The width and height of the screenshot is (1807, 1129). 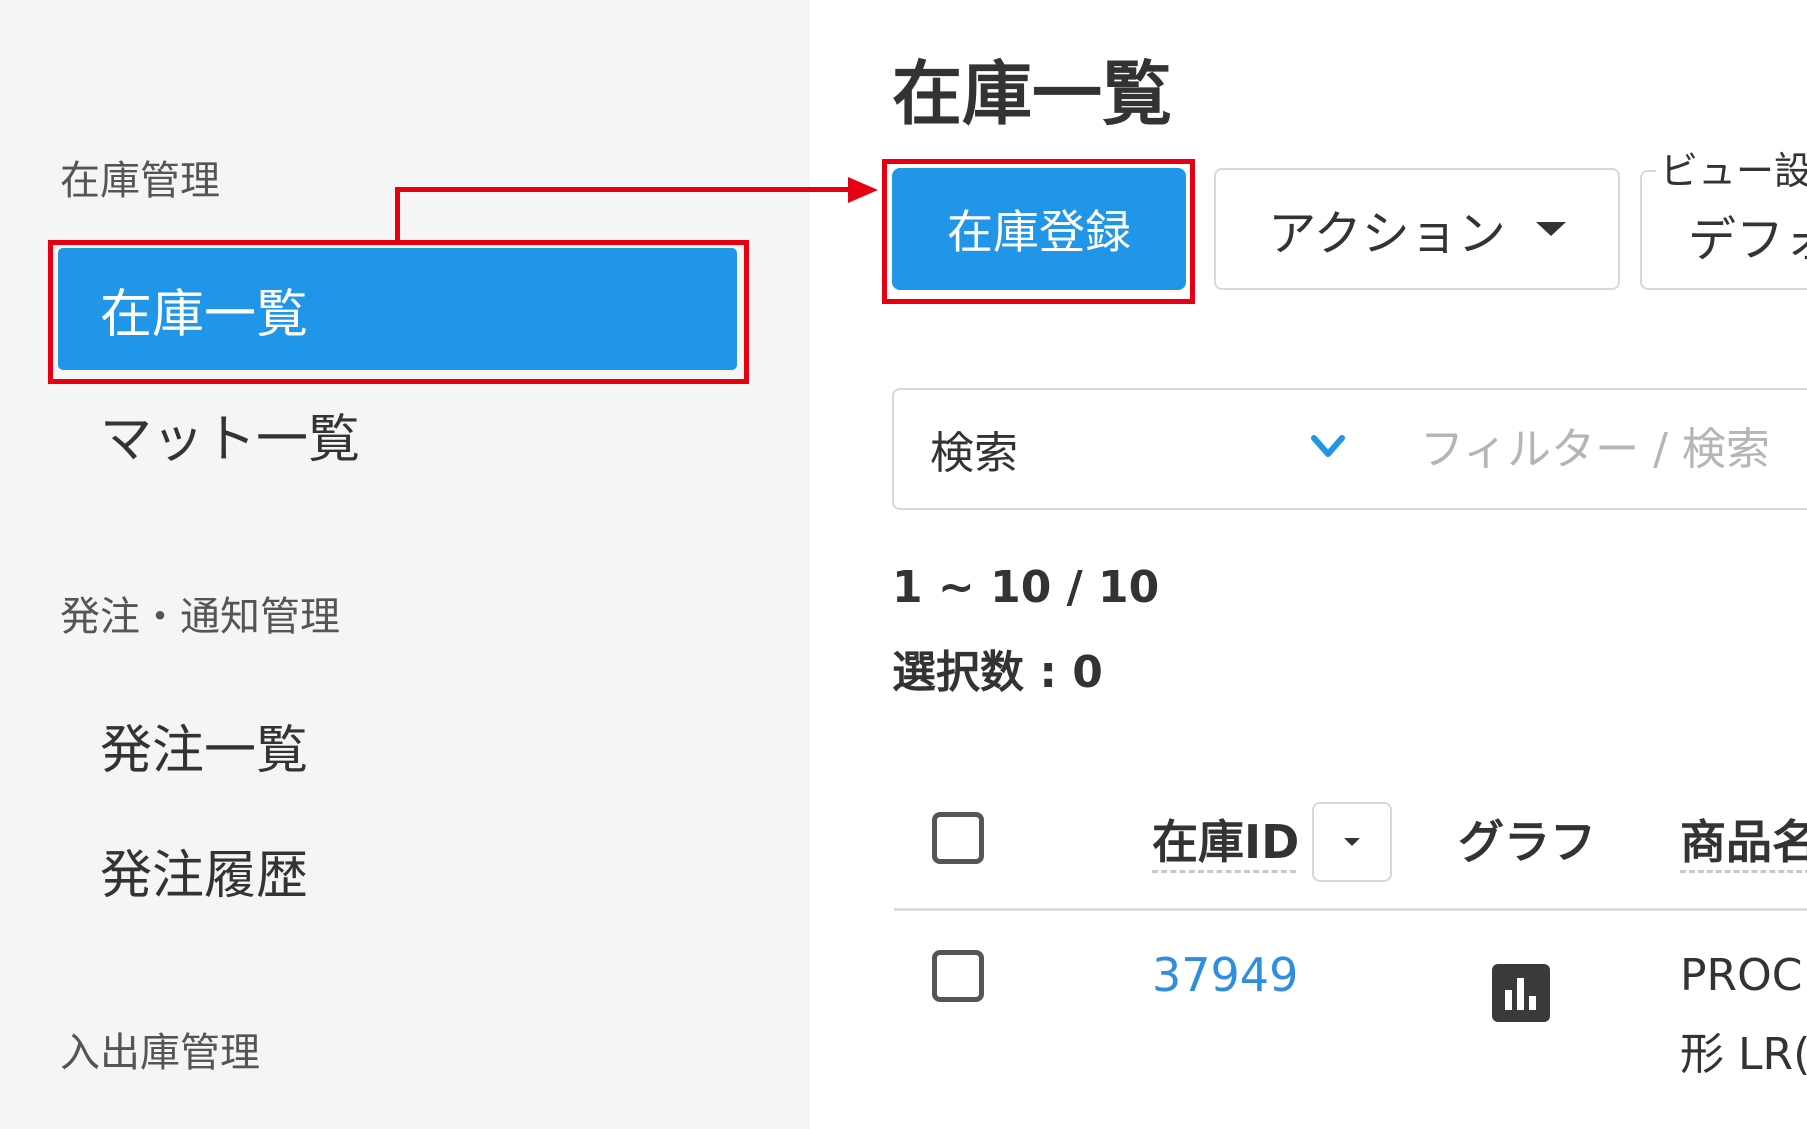 What do you see at coordinates (1731, 167) in the screenshot?
I see `view-settings-label: ビュー設` at bounding box center [1731, 167].